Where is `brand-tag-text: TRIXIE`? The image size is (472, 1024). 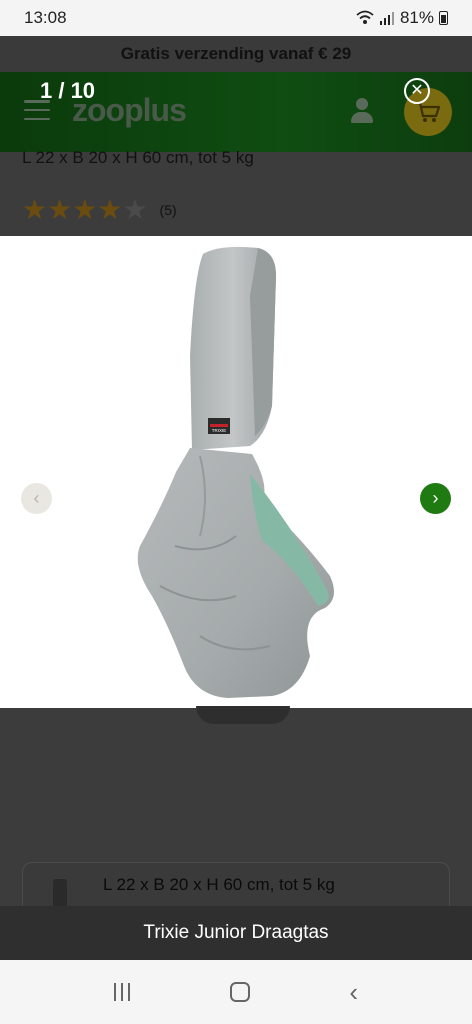
brand-tag-text: TRIXIE is located at coordinates (219, 430).